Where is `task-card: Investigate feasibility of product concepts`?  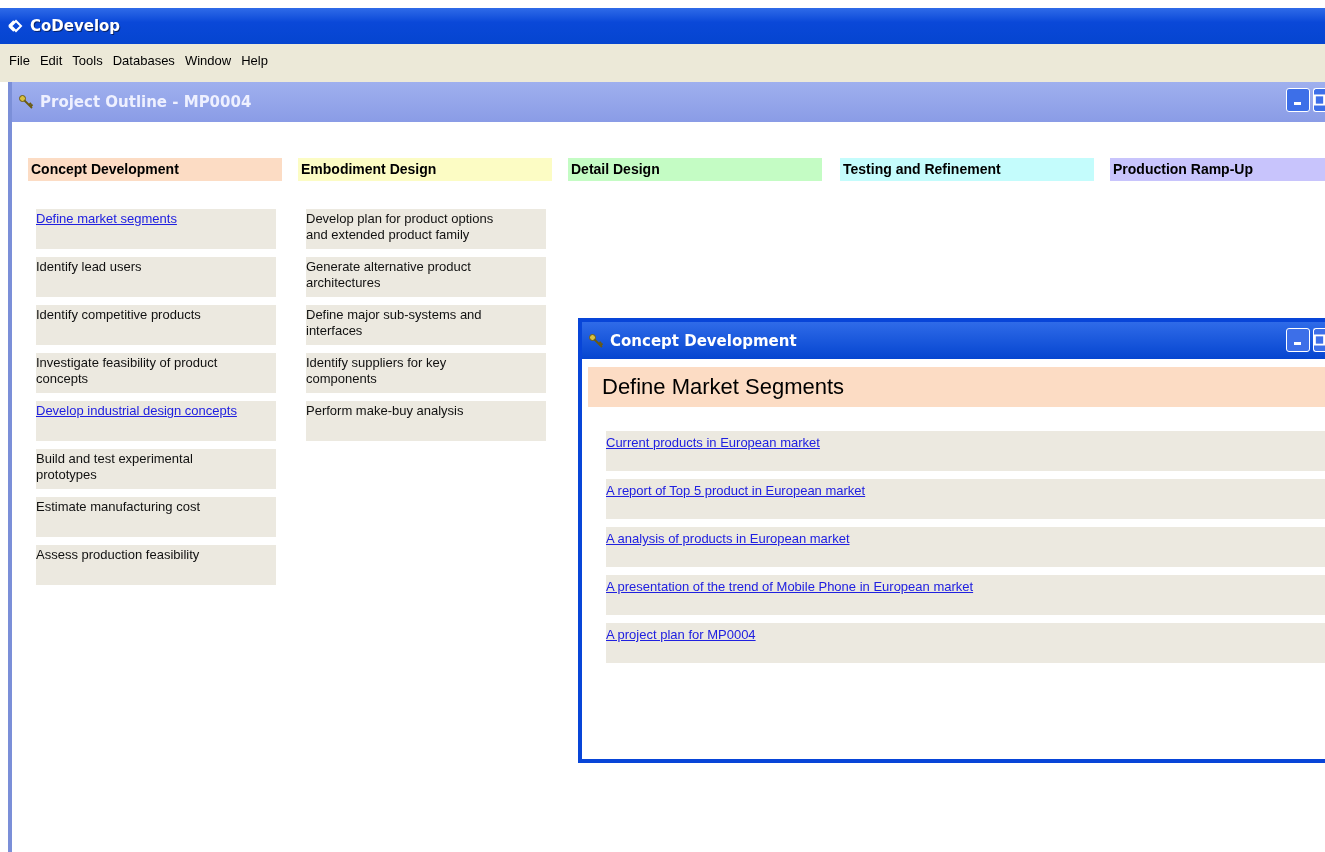 task-card: Investigate feasibility of product concepts is located at coordinates (156, 373).